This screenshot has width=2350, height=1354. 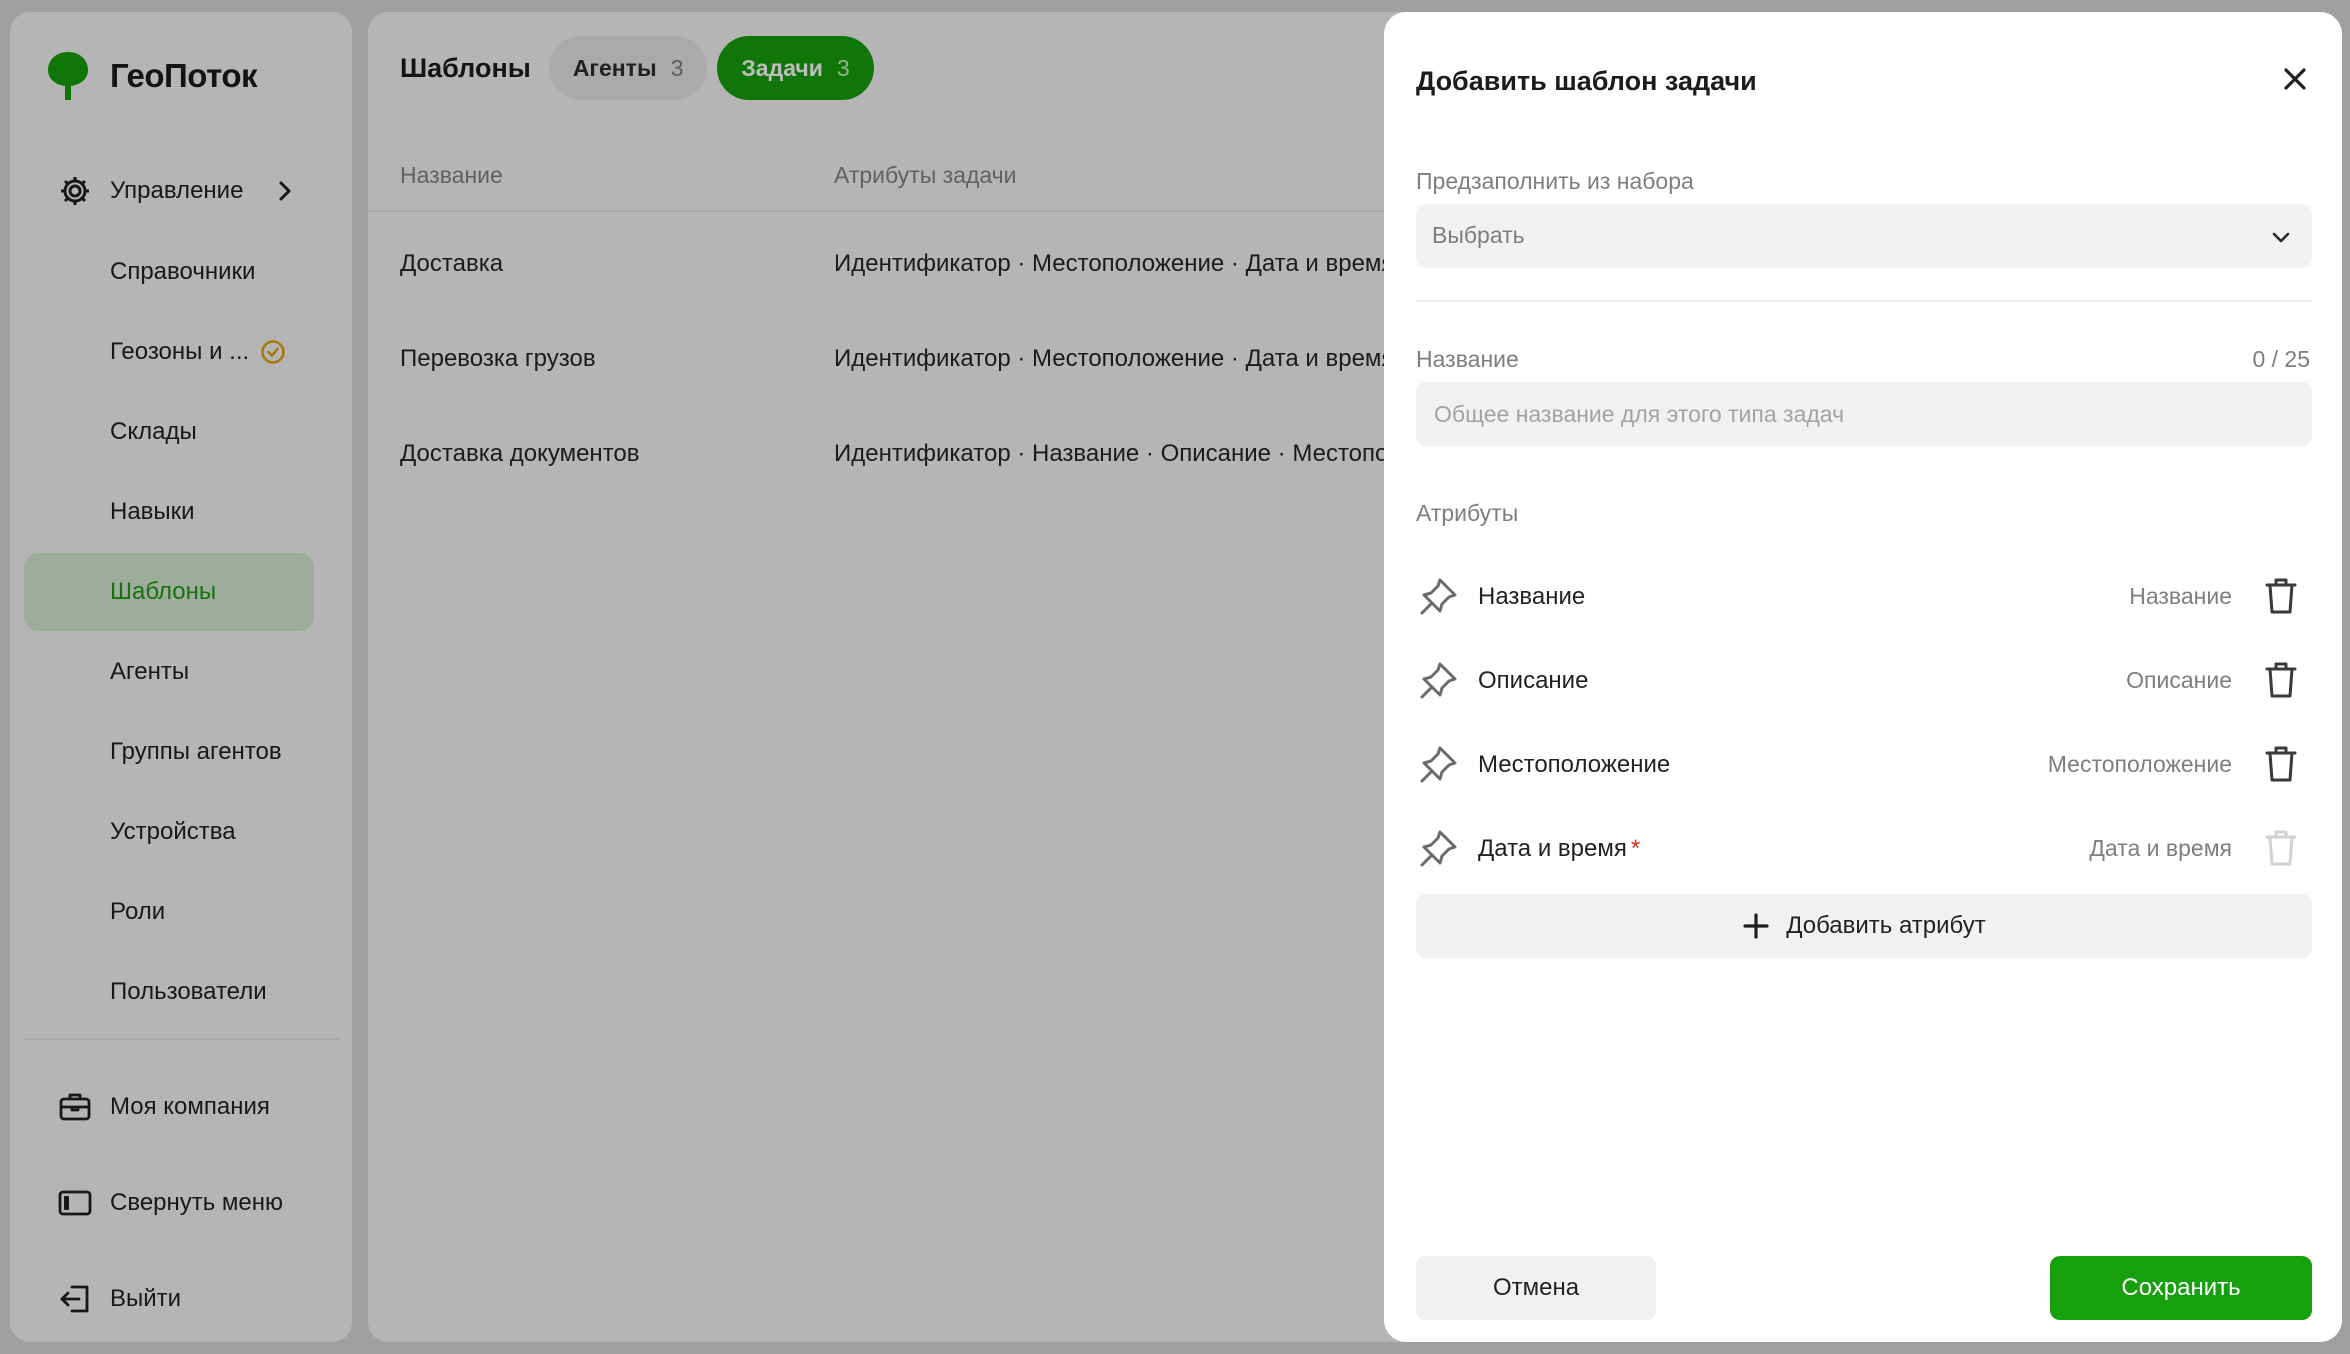 What do you see at coordinates (1532, 596) in the screenshot?
I see `attribute-name: Название` at bounding box center [1532, 596].